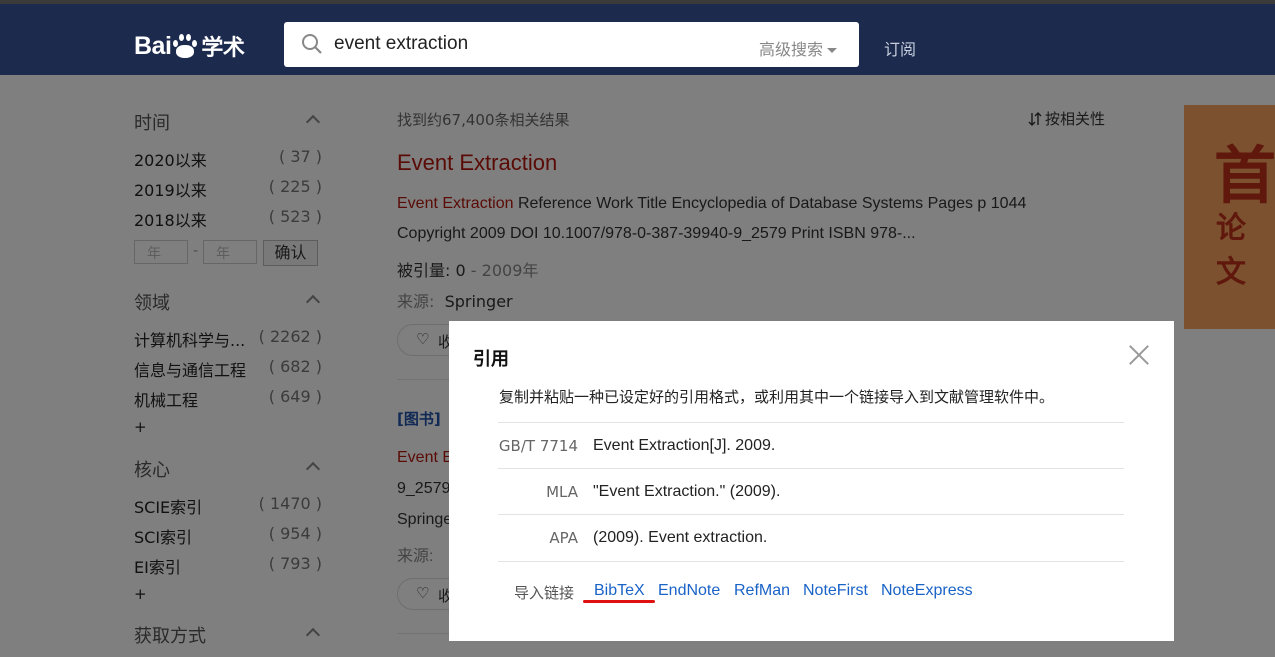 The image size is (1275, 657). I want to click on import-label: 导入链接, so click(544, 593).